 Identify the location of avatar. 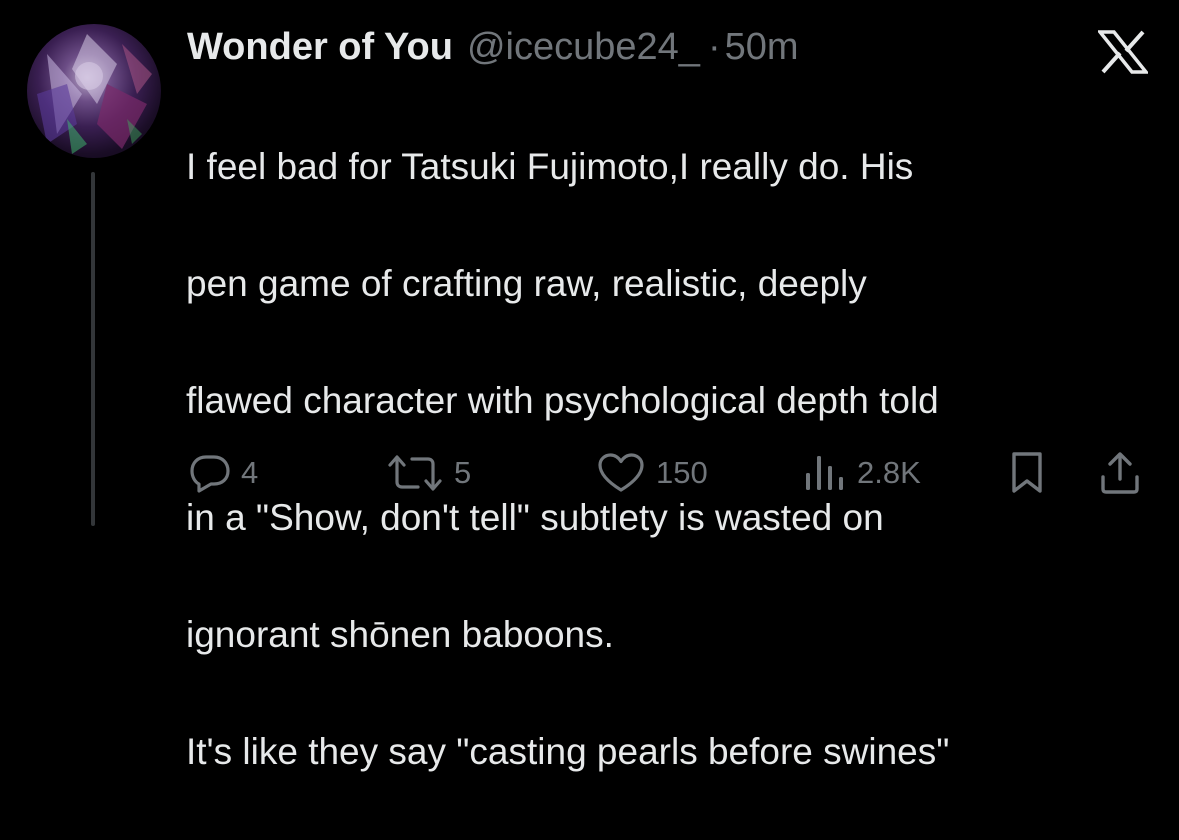
(94, 91).